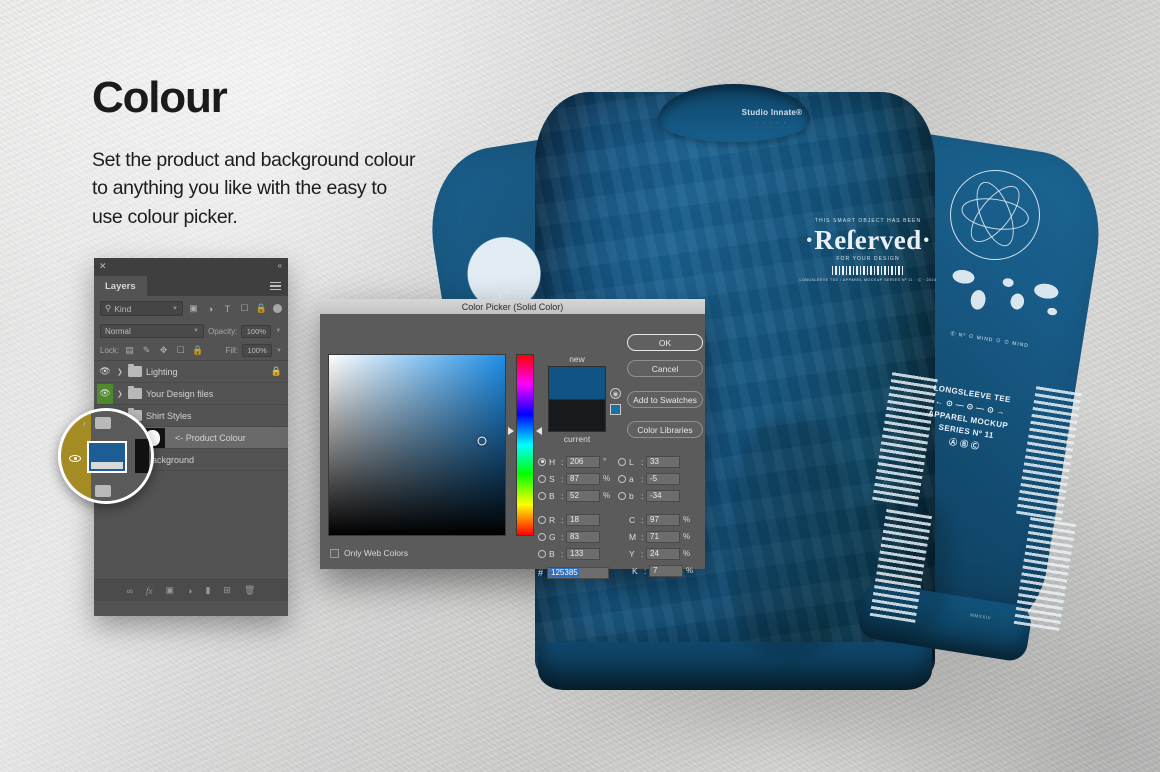 The image size is (1160, 772). I want to click on link-icon: ∞, so click(130, 591).